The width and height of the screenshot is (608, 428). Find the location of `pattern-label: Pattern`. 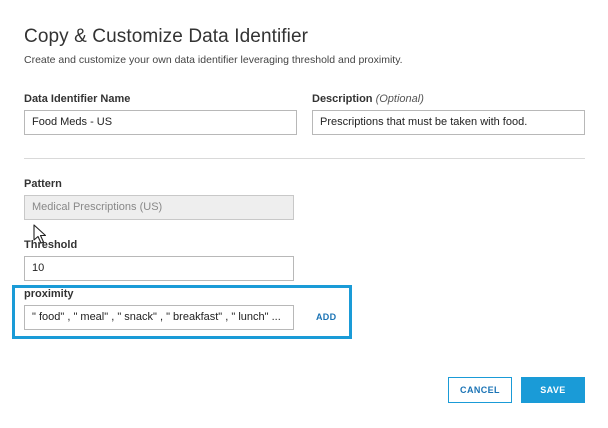

pattern-label: Pattern is located at coordinates (43, 184).